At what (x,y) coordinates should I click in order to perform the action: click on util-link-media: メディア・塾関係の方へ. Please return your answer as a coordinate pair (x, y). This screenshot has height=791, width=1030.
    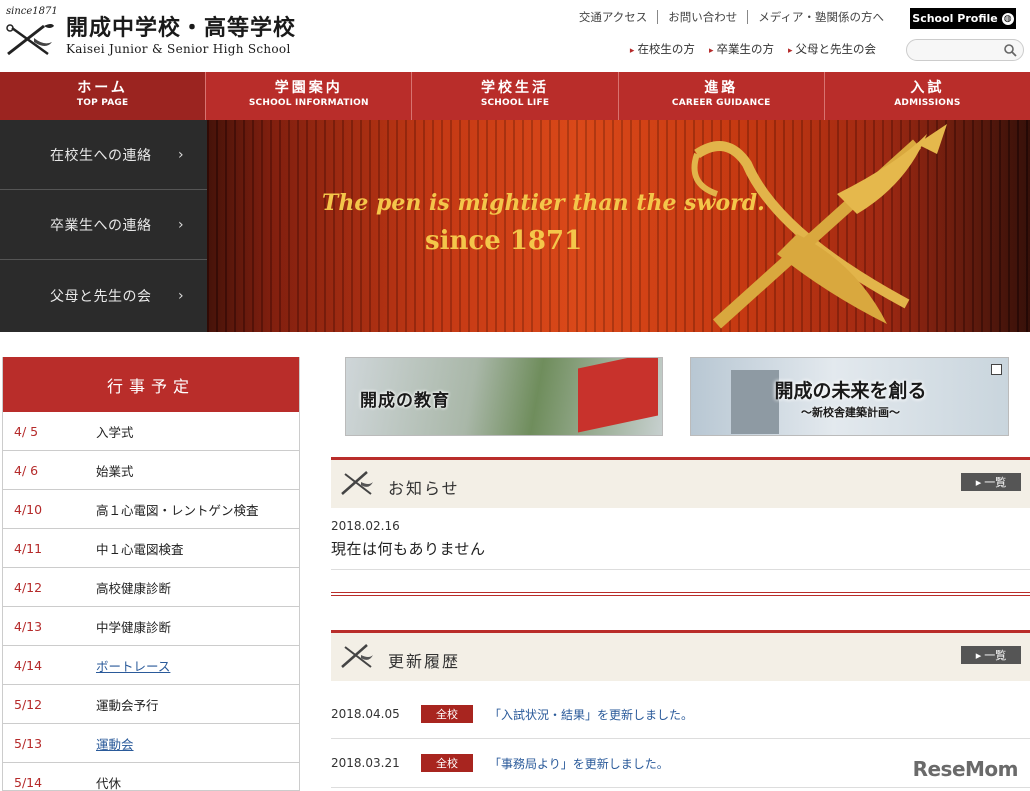
    Looking at the image, I should click on (820, 17).